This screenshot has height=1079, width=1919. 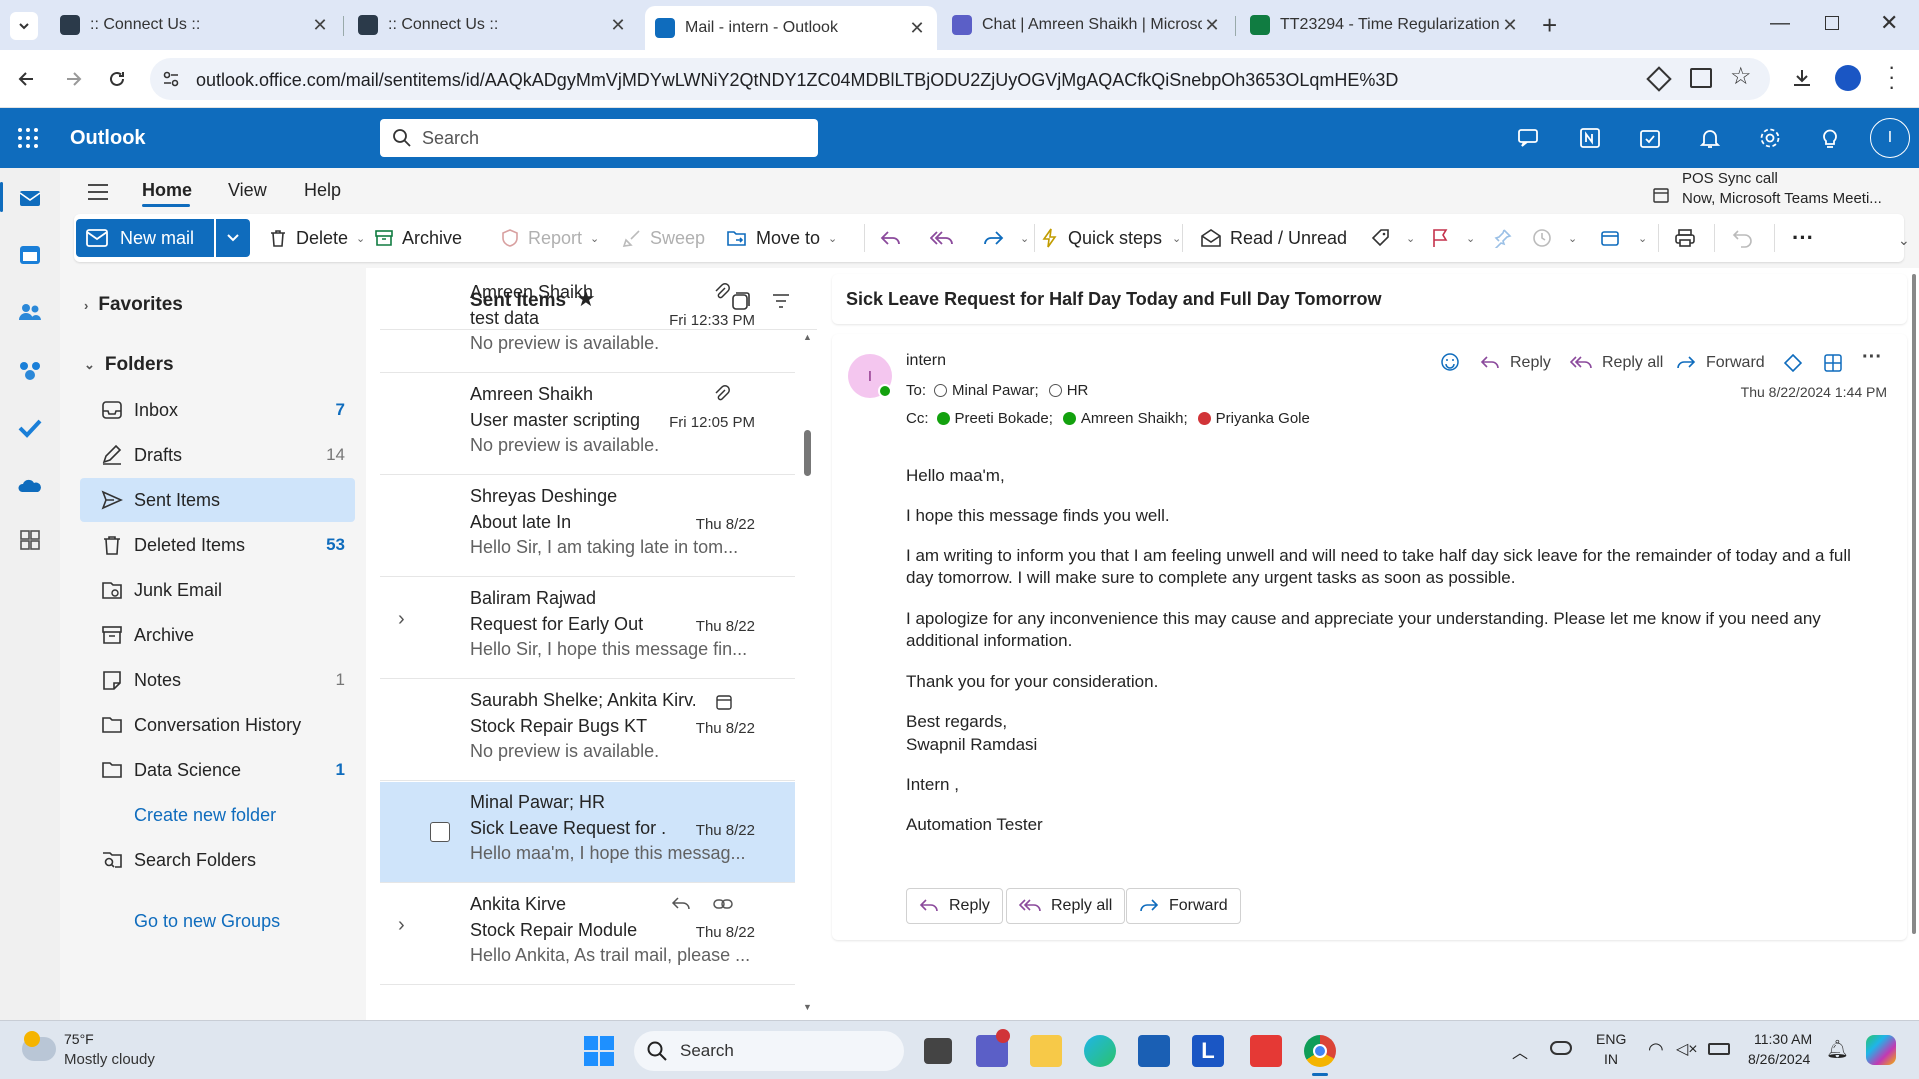 What do you see at coordinates (440, 832) in the screenshot?
I see `select-checkbox` at bounding box center [440, 832].